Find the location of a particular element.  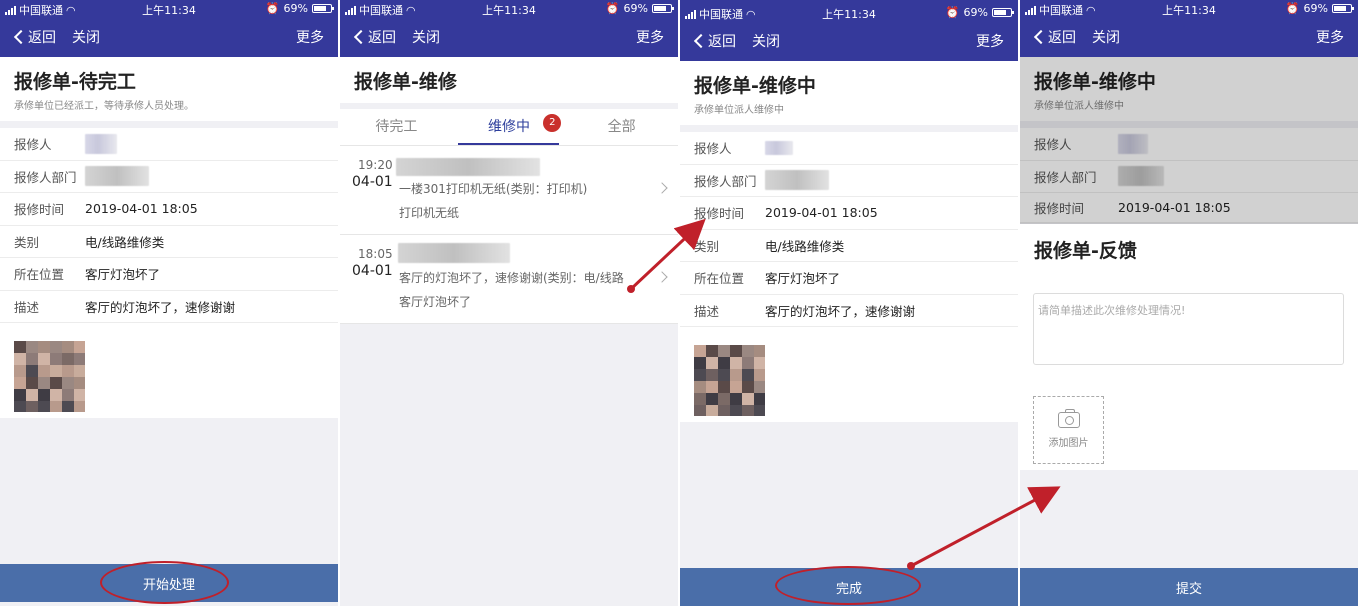

tab-pending: 待完工 is located at coordinates (396, 127).